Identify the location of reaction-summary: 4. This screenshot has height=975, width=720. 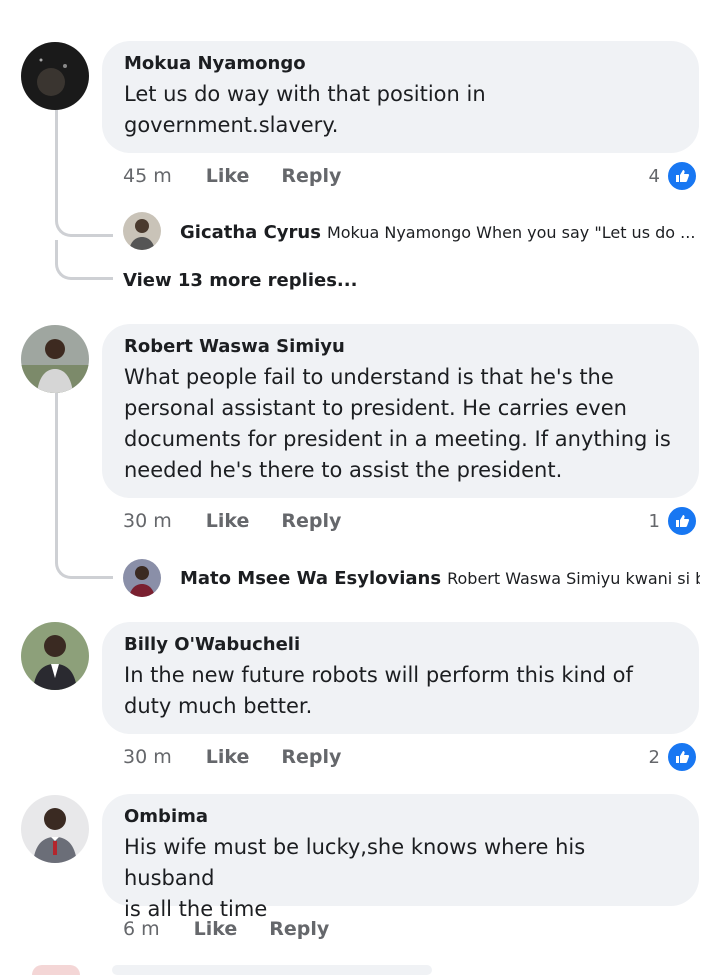
(673, 176).